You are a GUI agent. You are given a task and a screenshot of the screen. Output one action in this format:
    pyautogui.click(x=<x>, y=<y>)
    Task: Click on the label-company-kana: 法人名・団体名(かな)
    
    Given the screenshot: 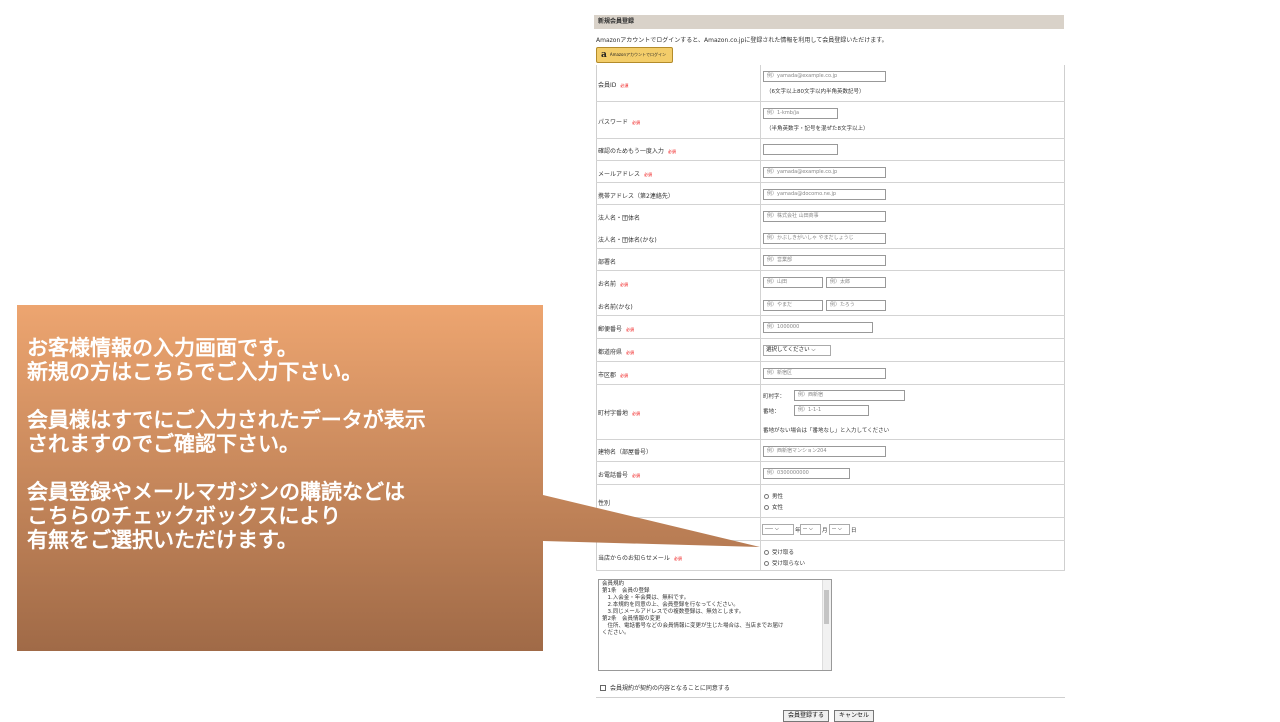 What is the action you would take?
    pyautogui.click(x=627, y=240)
    